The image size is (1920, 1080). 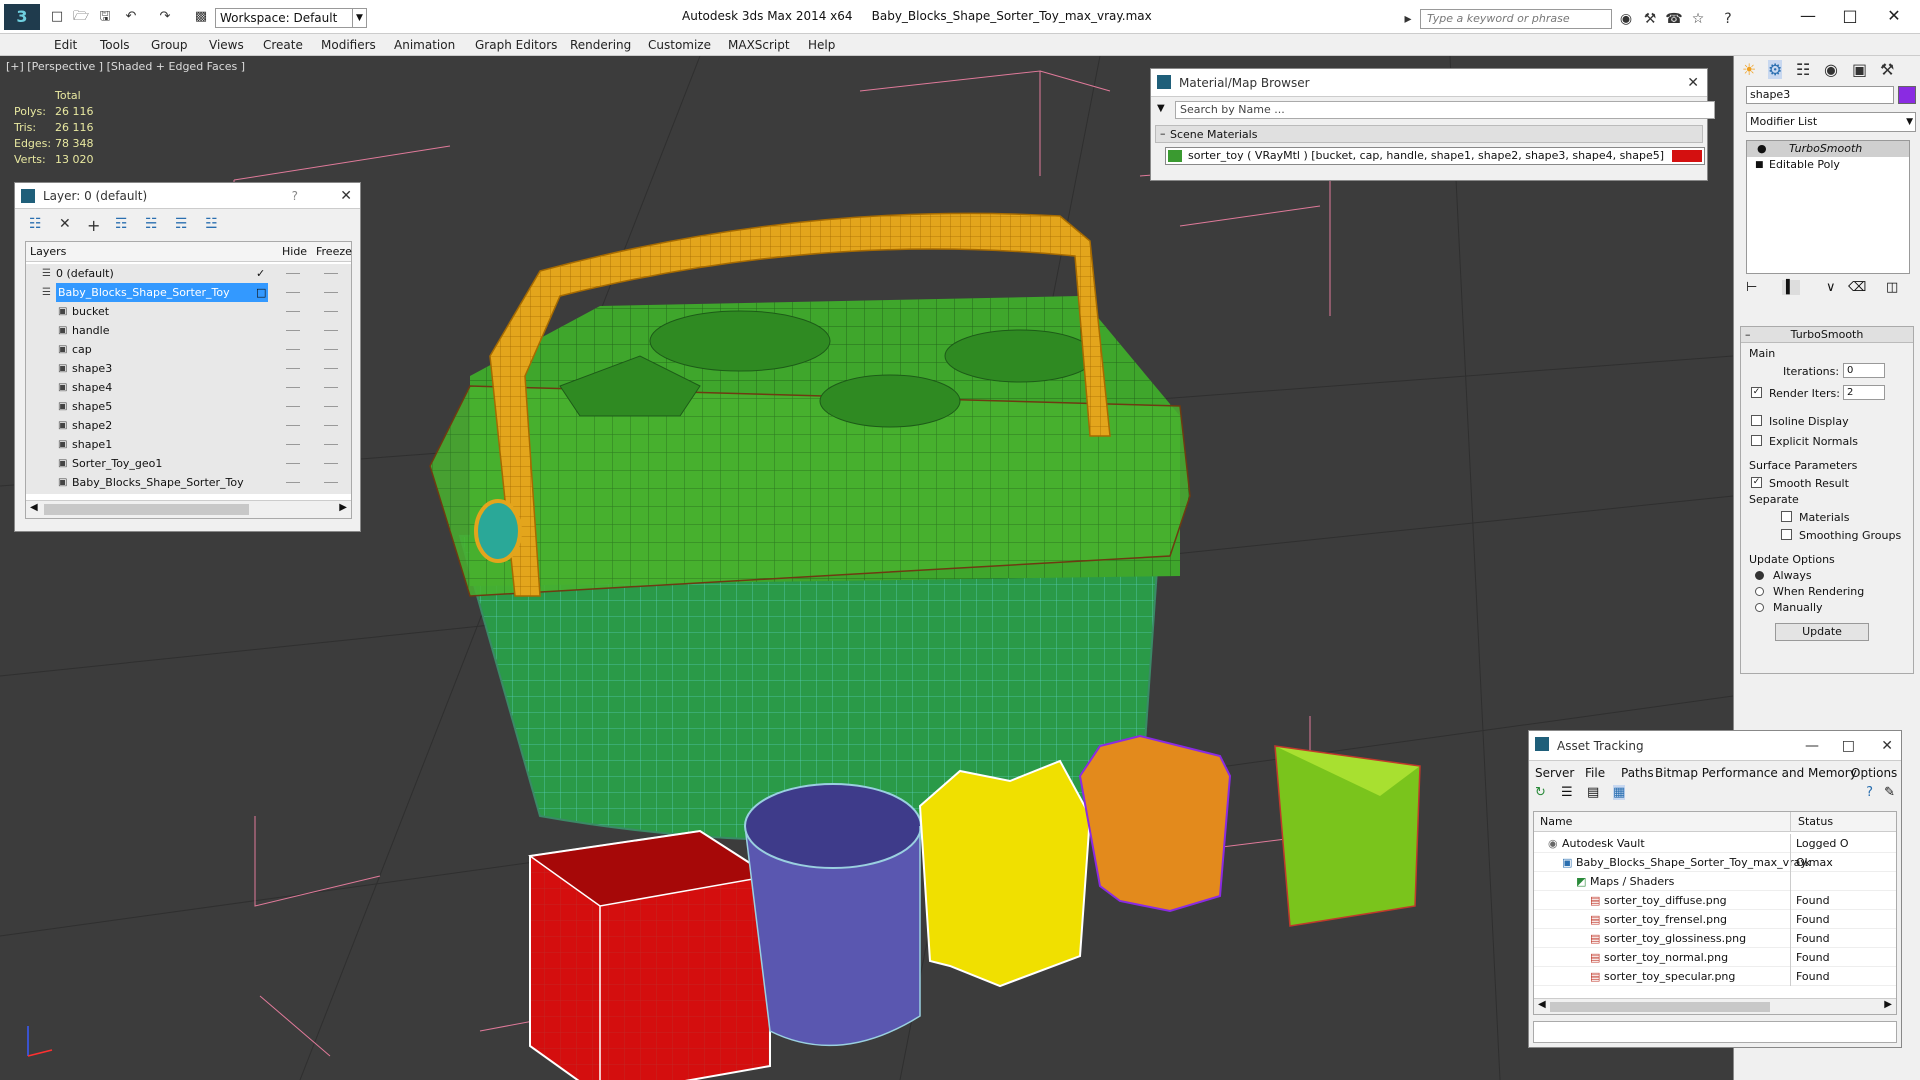 I want to click on column-layers: Layers, so click(x=48, y=251).